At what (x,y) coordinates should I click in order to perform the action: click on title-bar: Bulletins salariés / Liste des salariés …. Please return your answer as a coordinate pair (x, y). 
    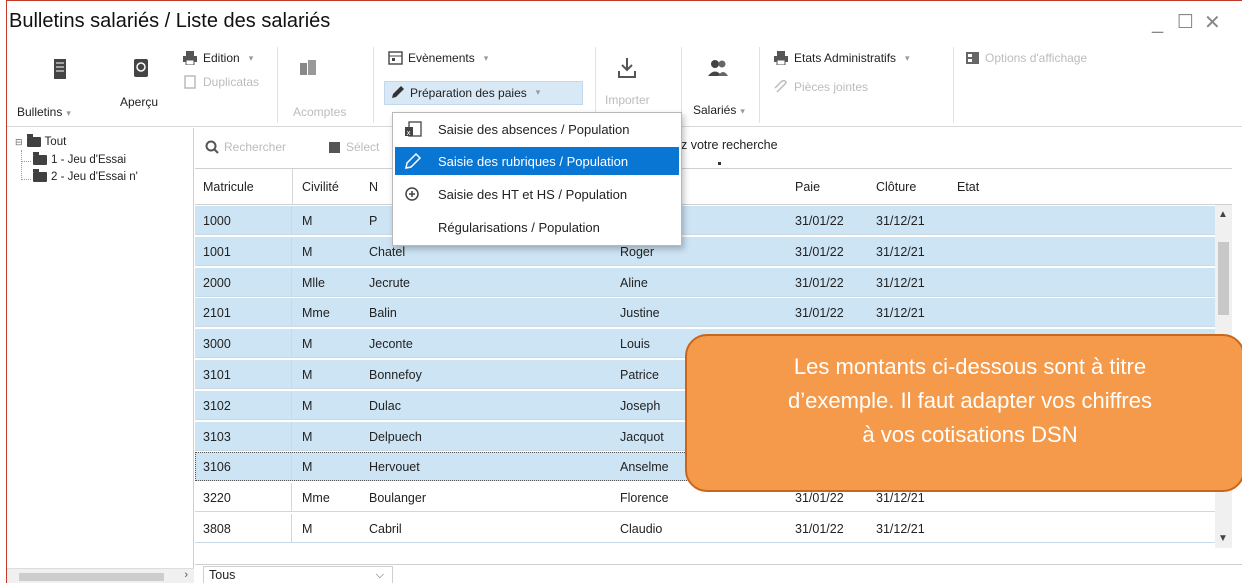
    Looking at the image, I should click on (624, 23).